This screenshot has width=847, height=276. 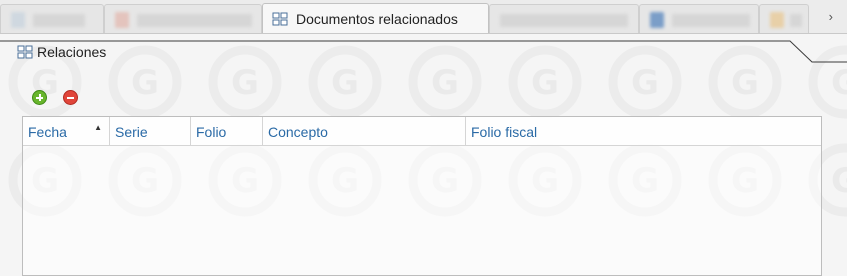 What do you see at coordinates (423, 51) in the screenshot?
I see `panel-header-outline` at bounding box center [423, 51].